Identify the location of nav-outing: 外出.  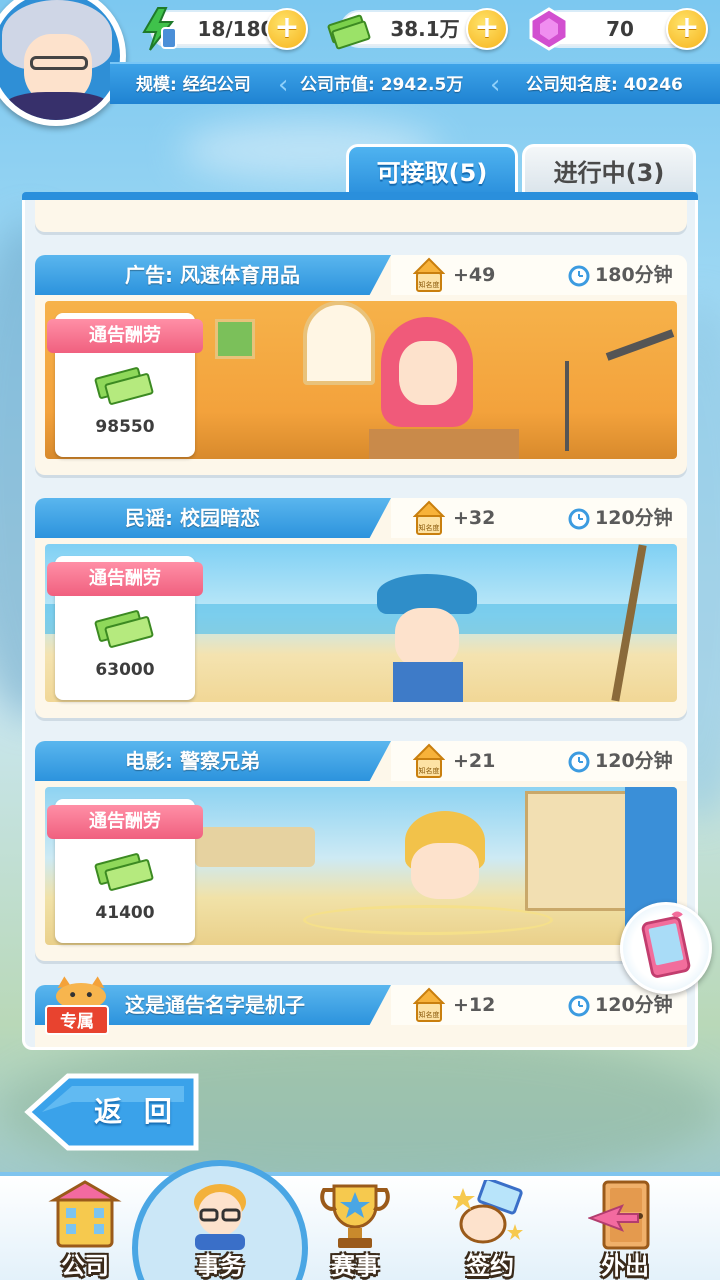
(625, 1228).